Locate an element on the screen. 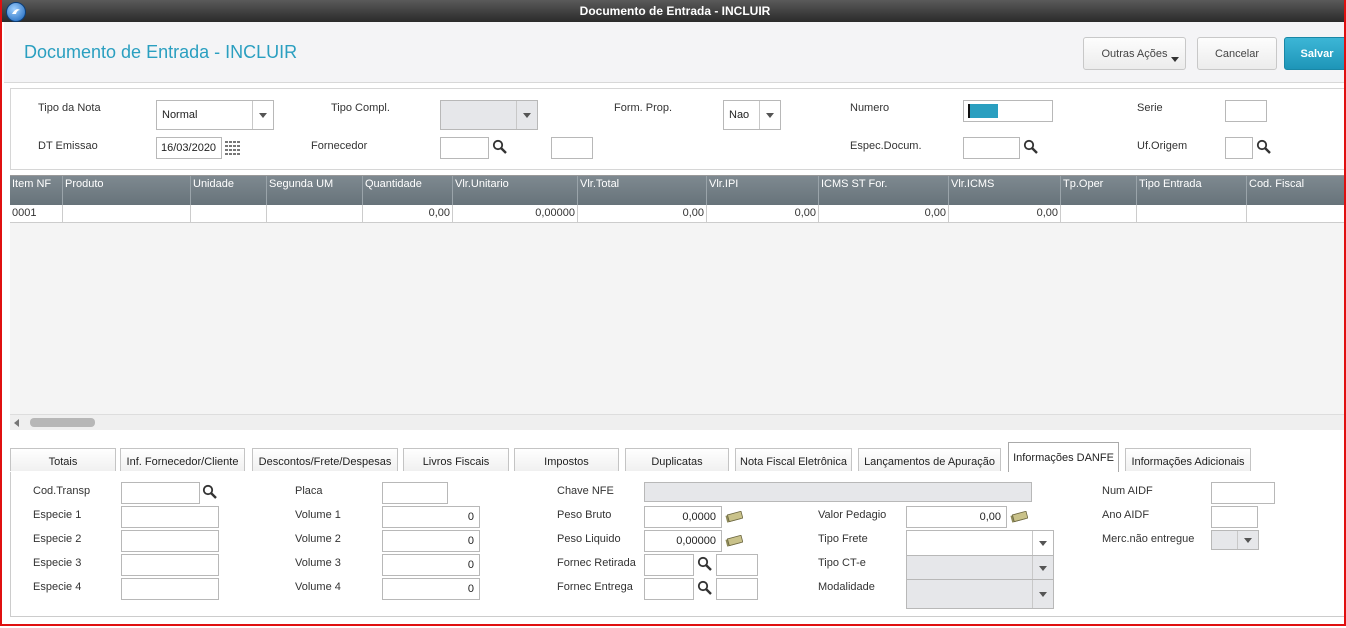  form-prop-select: Nao is located at coordinates (752, 115).